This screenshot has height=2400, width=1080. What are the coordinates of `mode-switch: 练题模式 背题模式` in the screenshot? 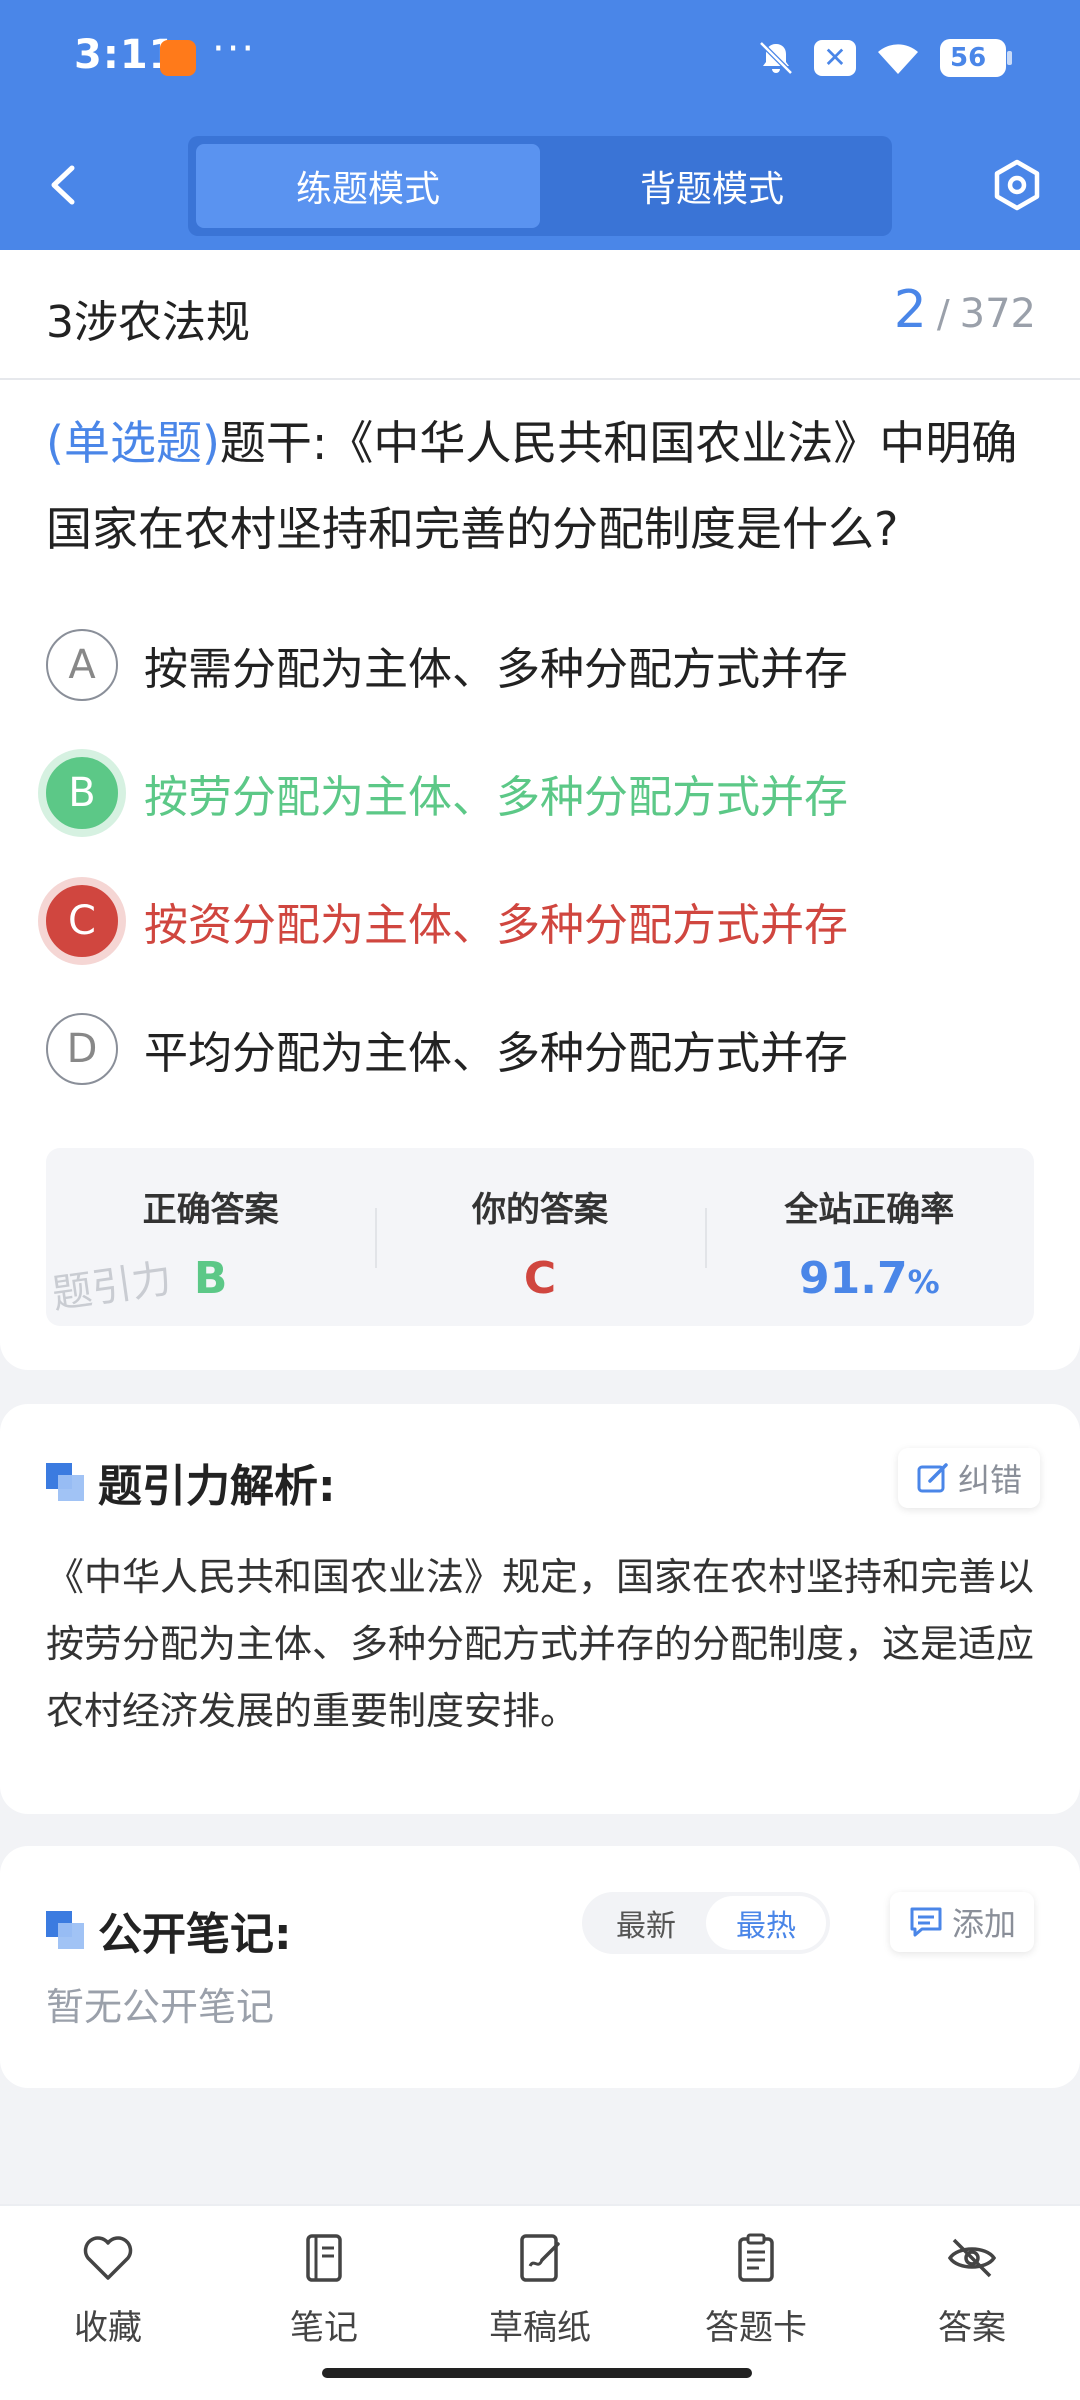 It's located at (540, 186).